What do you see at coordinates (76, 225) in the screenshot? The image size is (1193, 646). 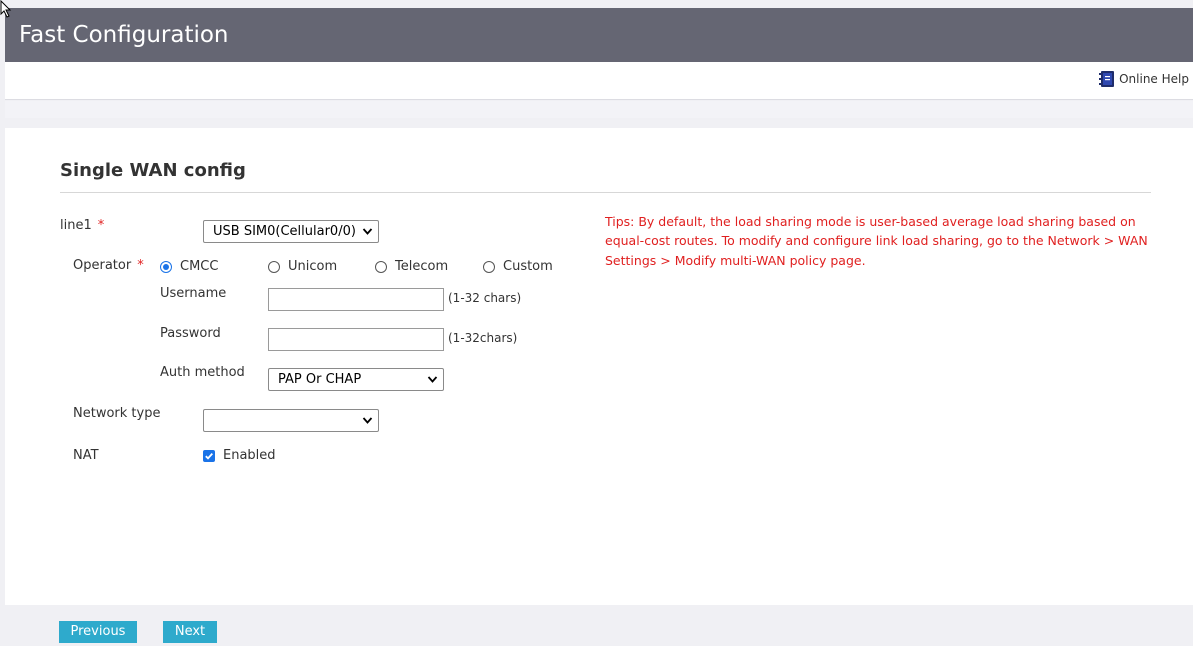 I see `line1-label-text: line1` at bounding box center [76, 225].